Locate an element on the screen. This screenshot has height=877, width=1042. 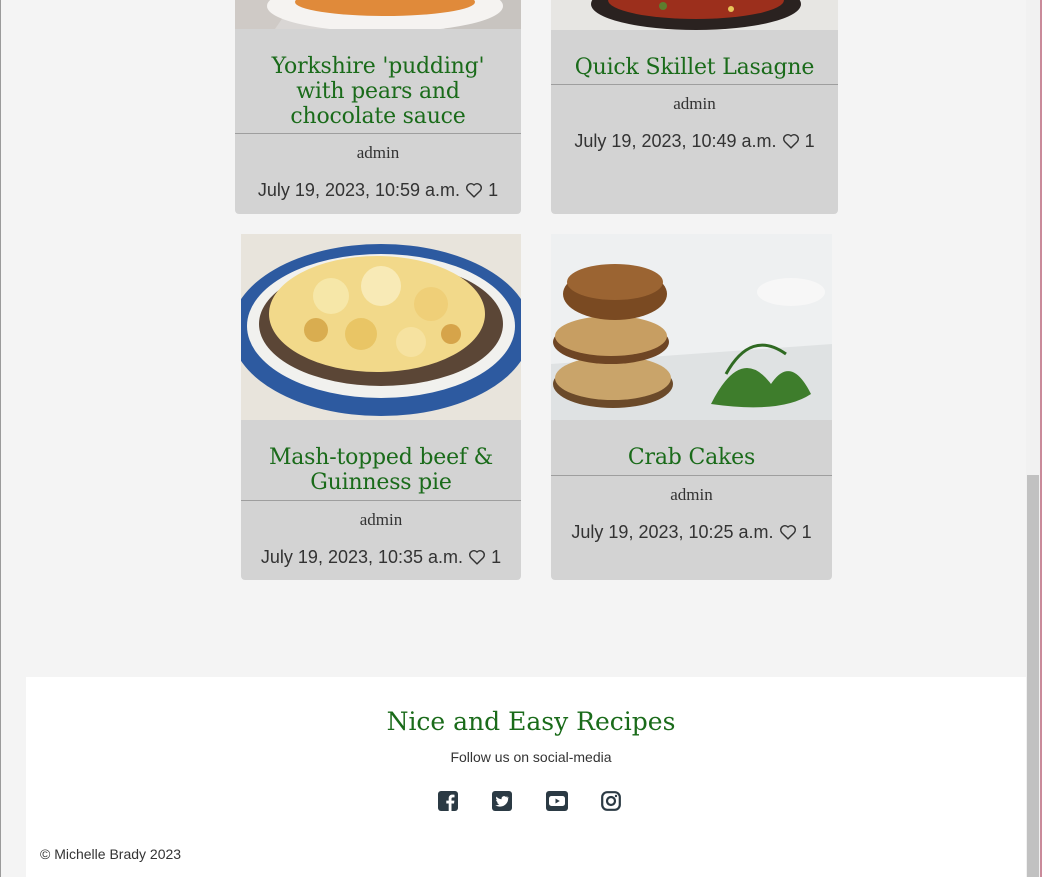
recipe-meta: July 19, 2023, 10:35 a.m. 1 is located at coordinates (381, 558).